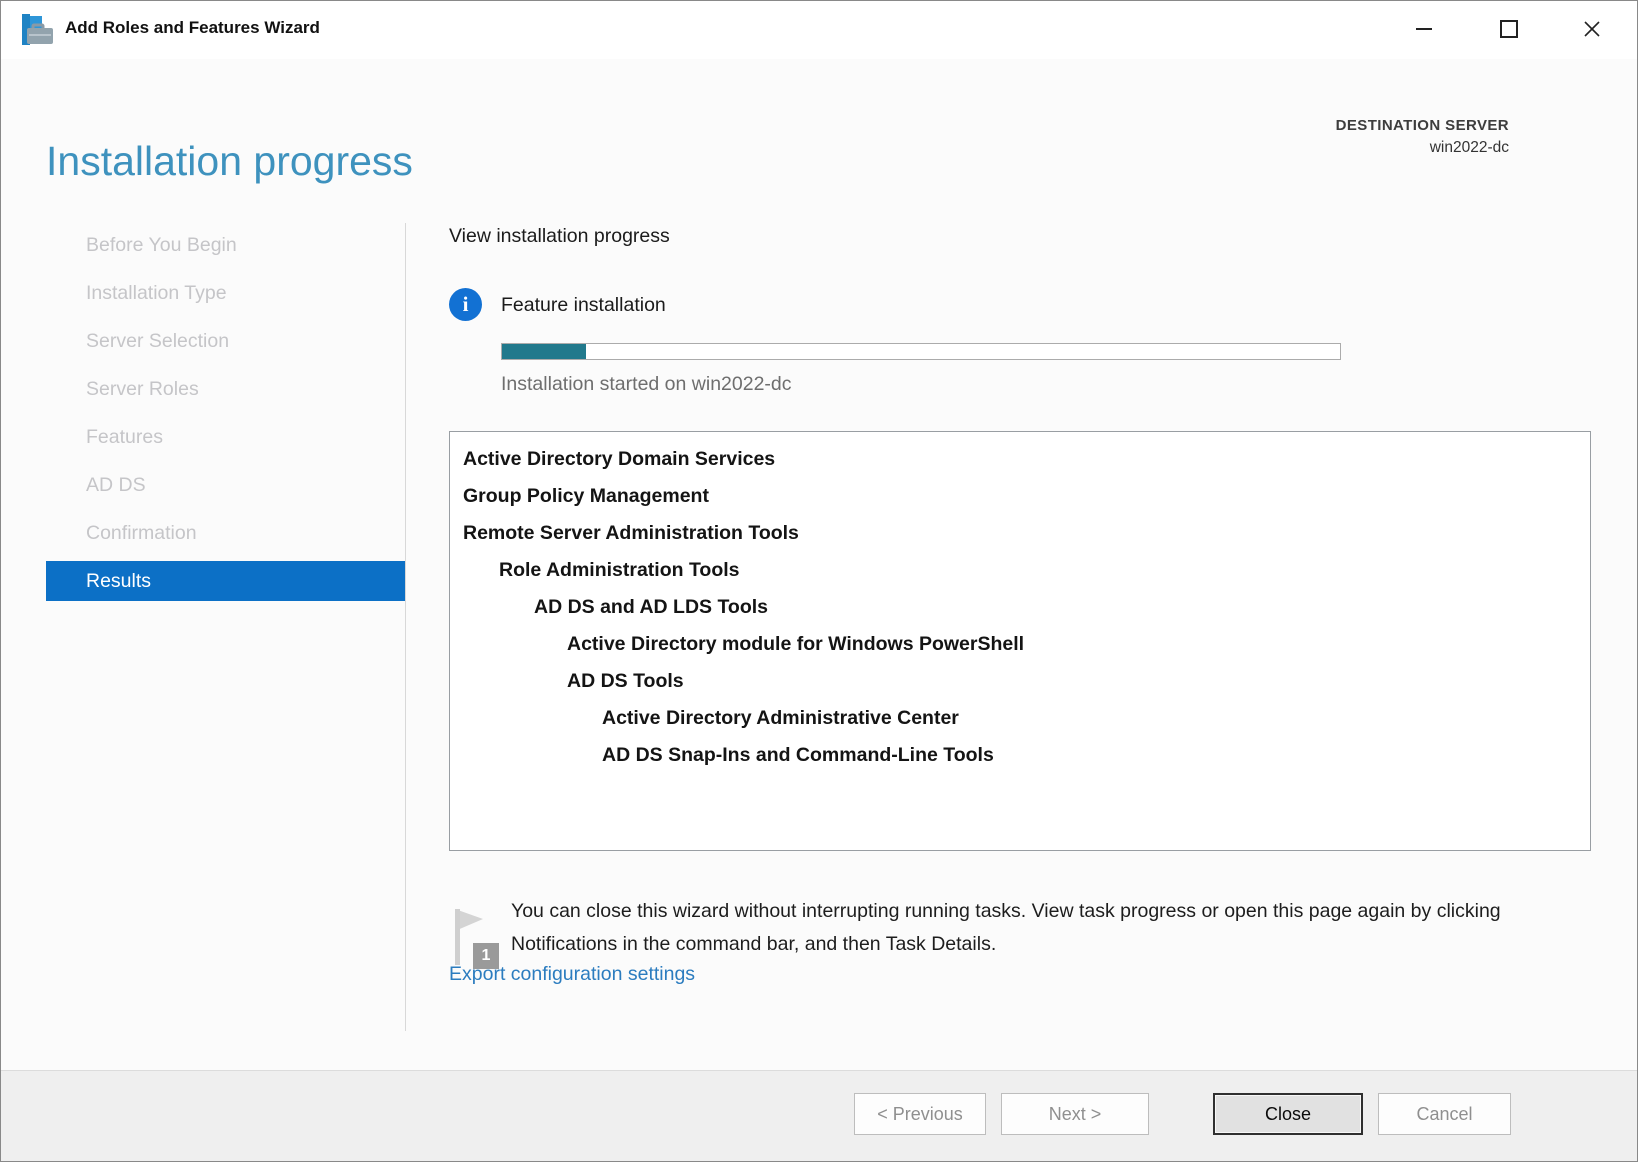 The height and width of the screenshot is (1162, 1638). Describe the element at coordinates (625, 681) in the screenshot. I see `list-item: AD DS Tools` at that location.